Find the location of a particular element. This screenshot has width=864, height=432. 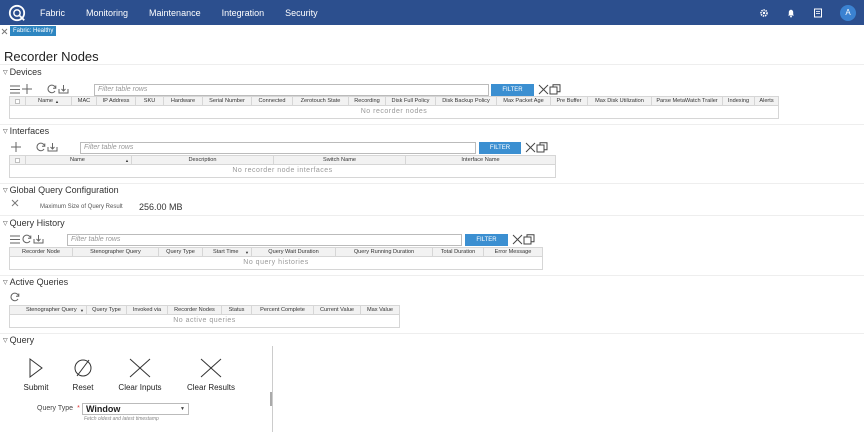

column-header: SKU is located at coordinates (150, 101).